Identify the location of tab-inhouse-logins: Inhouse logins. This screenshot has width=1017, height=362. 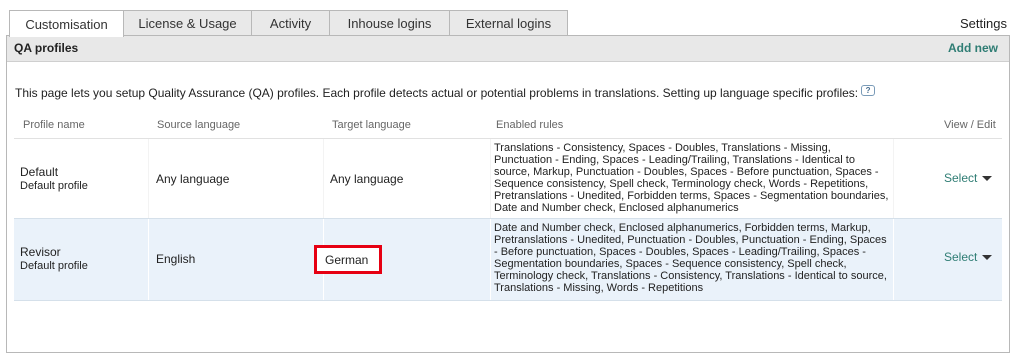
(389, 22).